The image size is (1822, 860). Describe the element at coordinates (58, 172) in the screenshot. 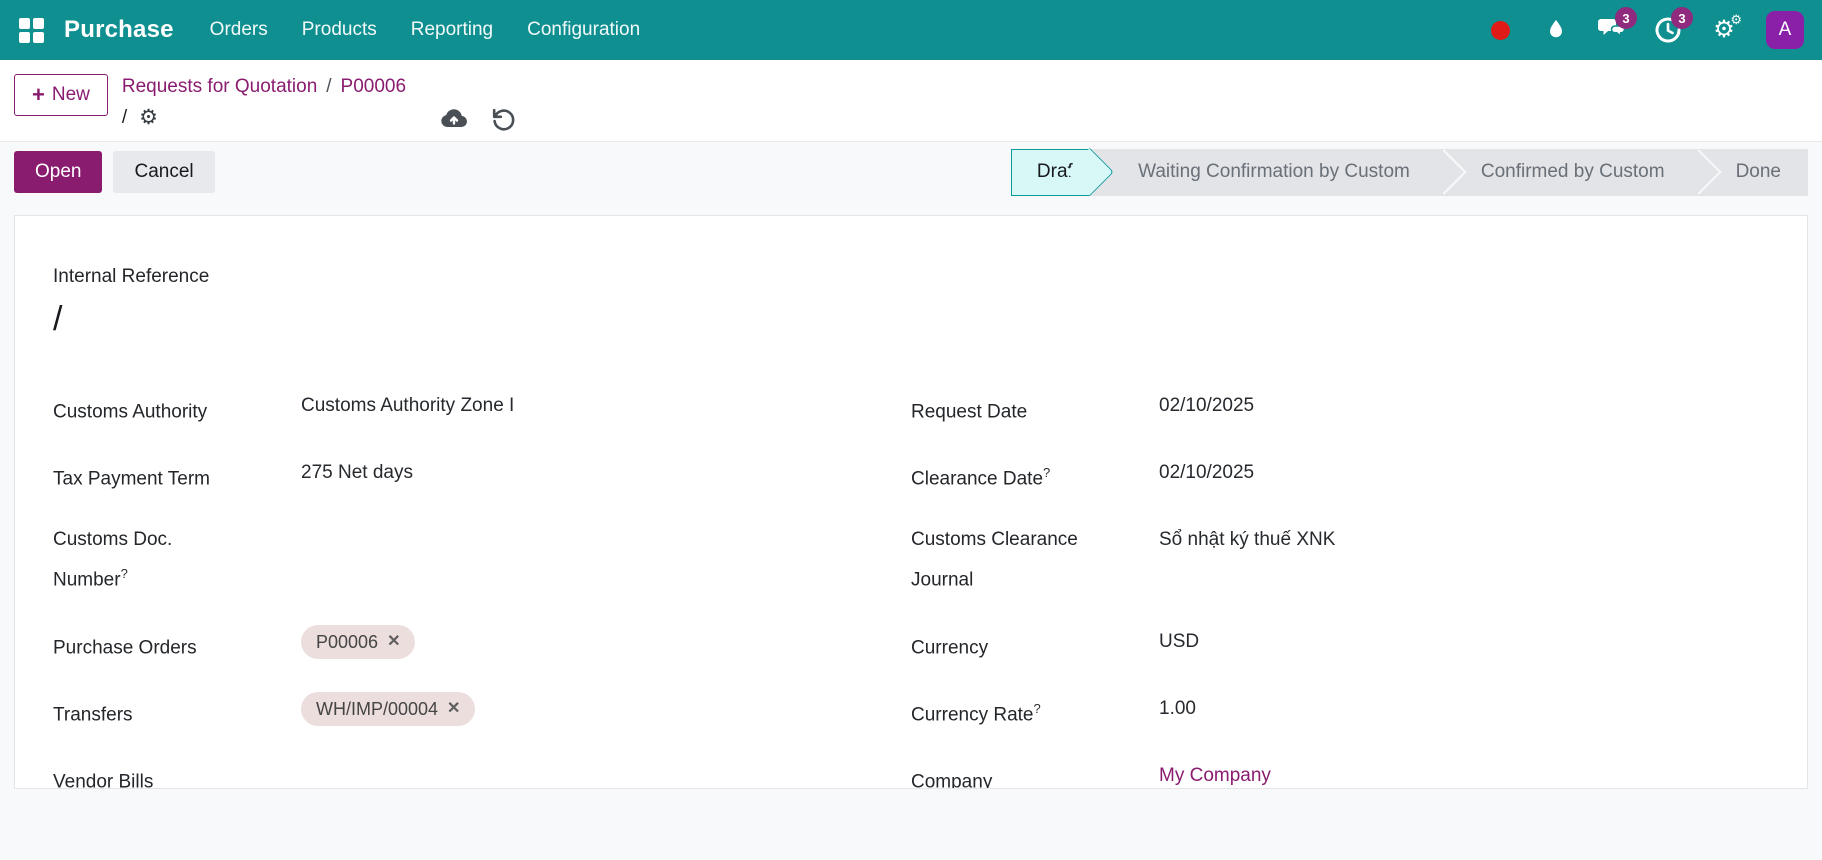

I see `open-button: Open` at that location.